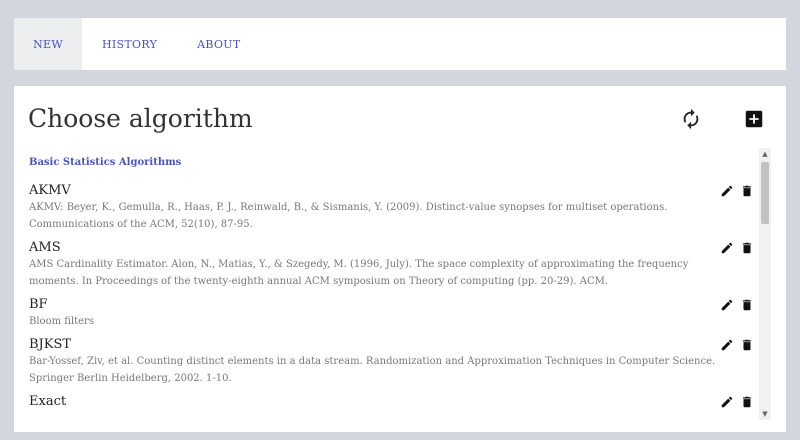 Image resolution: width=800 pixels, height=440 pixels. What do you see at coordinates (48, 401) in the screenshot?
I see `algorithm-name: Exact` at bounding box center [48, 401].